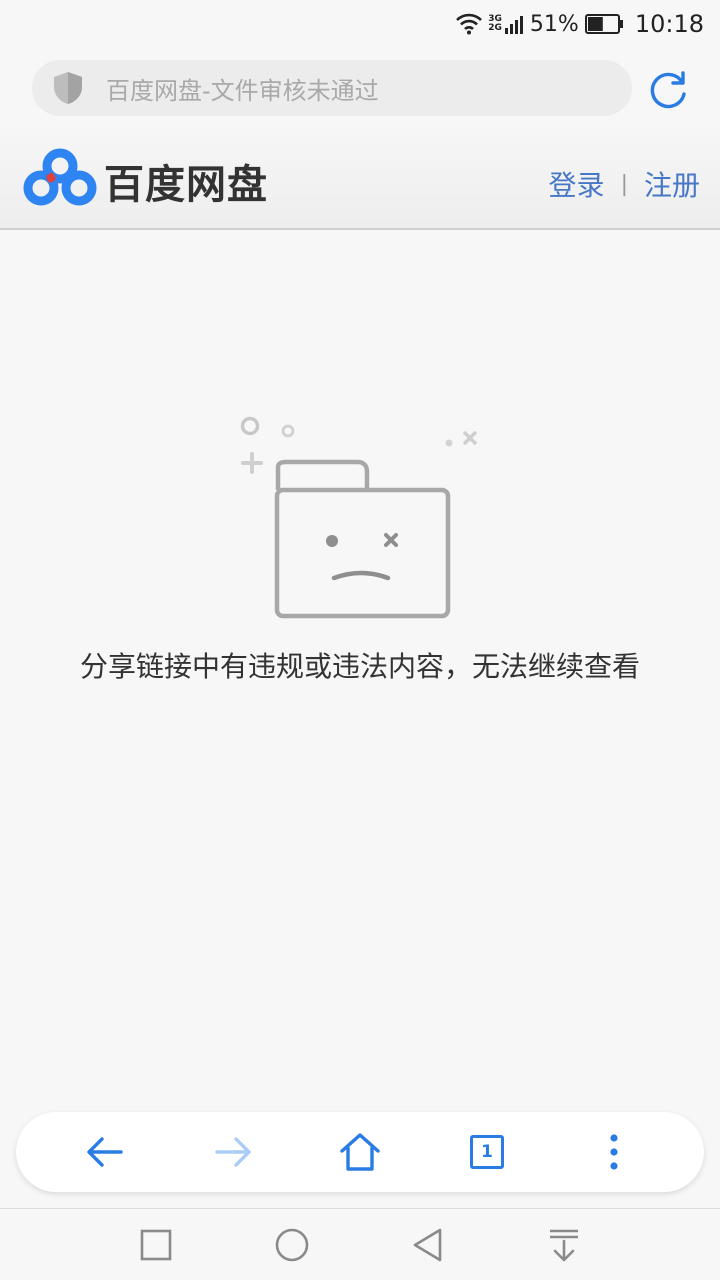 This screenshot has height=1280, width=720. What do you see at coordinates (186, 181) in the screenshot?
I see `logo-text: 百度网盘` at bounding box center [186, 181].